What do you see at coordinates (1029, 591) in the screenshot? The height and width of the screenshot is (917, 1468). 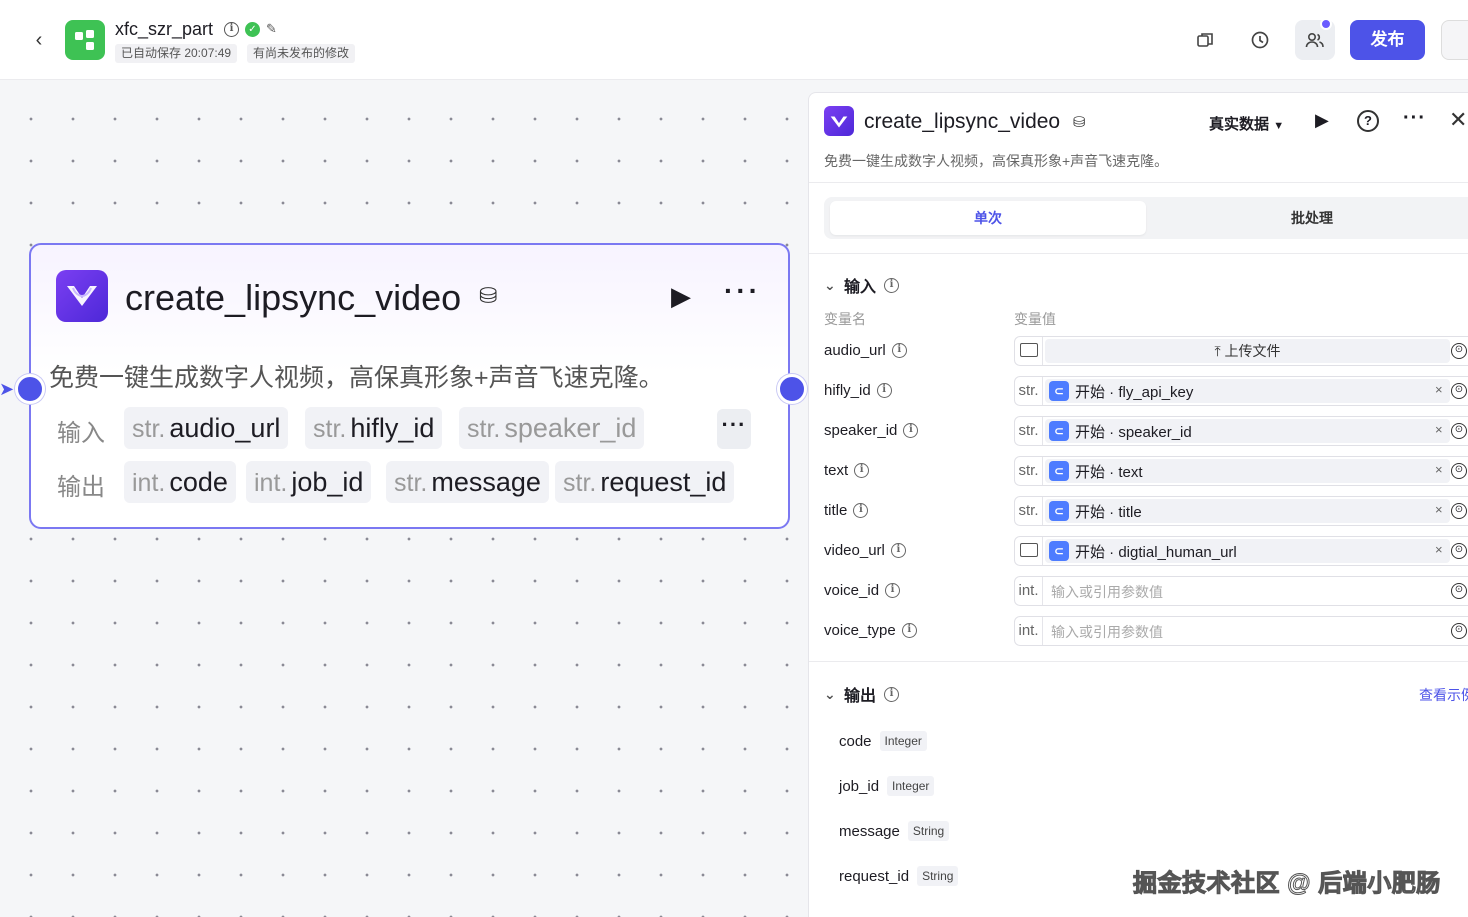 I see `type-badge: int.` at bounding box center [1029, 591].